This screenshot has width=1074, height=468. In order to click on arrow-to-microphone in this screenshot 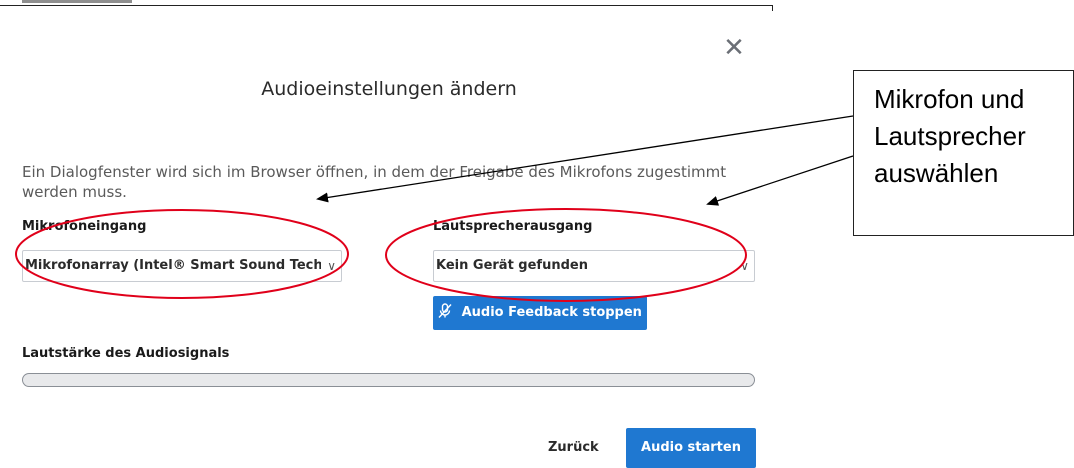, I will do `click(585, 159)`.